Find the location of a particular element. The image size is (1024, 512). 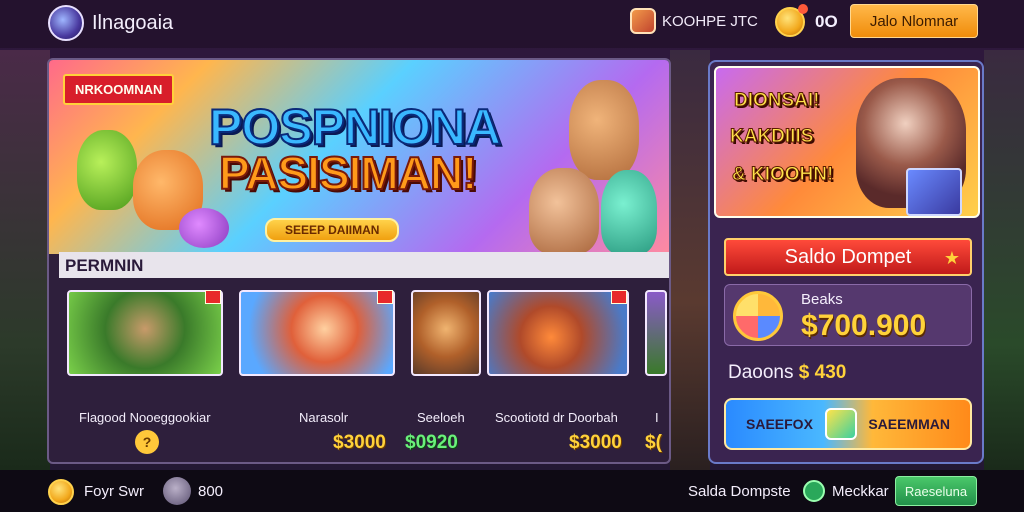

app-title: Ilnagoaia is located at coordinates (133, 23).